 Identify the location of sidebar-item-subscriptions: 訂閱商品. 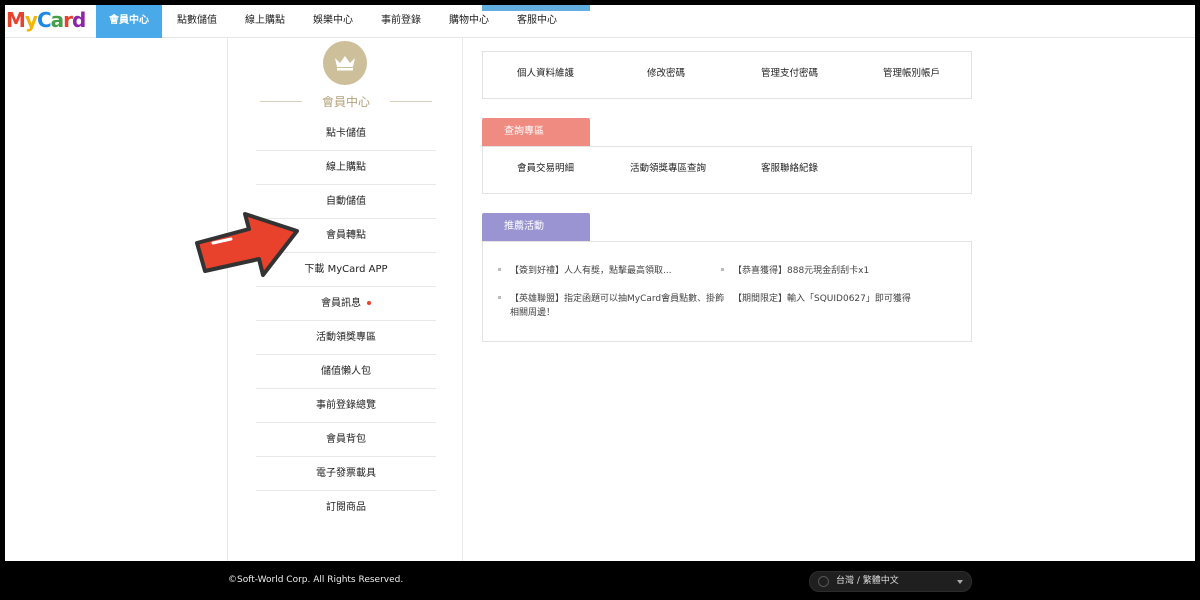
(346, 508).